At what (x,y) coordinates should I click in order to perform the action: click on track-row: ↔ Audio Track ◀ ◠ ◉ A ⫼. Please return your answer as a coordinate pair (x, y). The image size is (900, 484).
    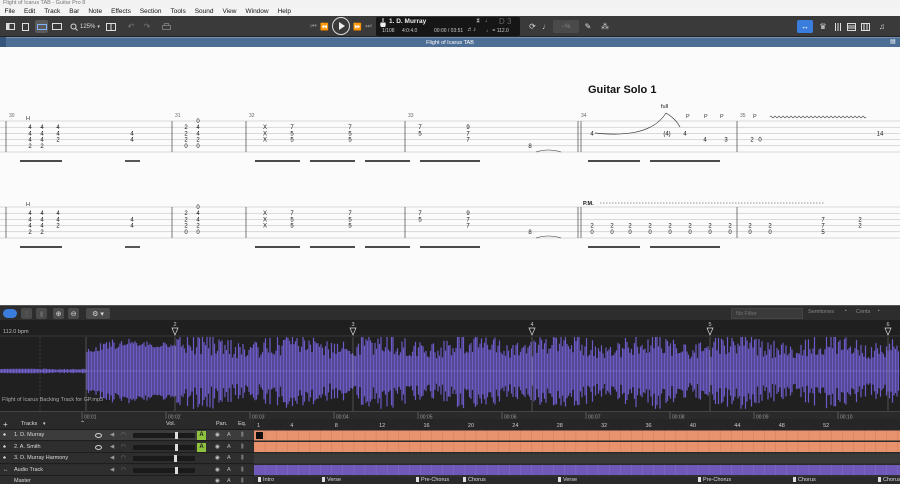
    Looking at the image, I should click on (127, 470).